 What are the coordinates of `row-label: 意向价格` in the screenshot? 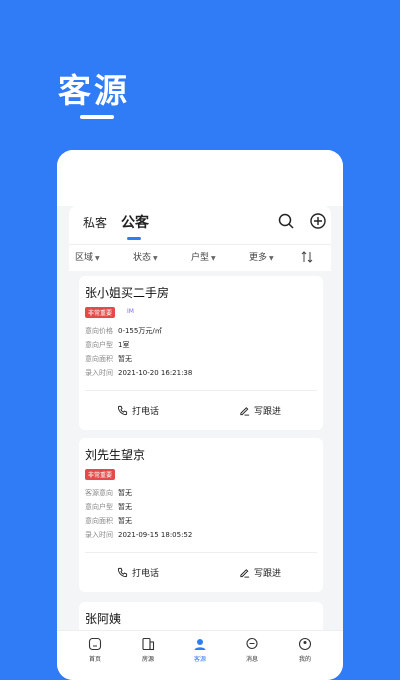 It's located at (99, 331).